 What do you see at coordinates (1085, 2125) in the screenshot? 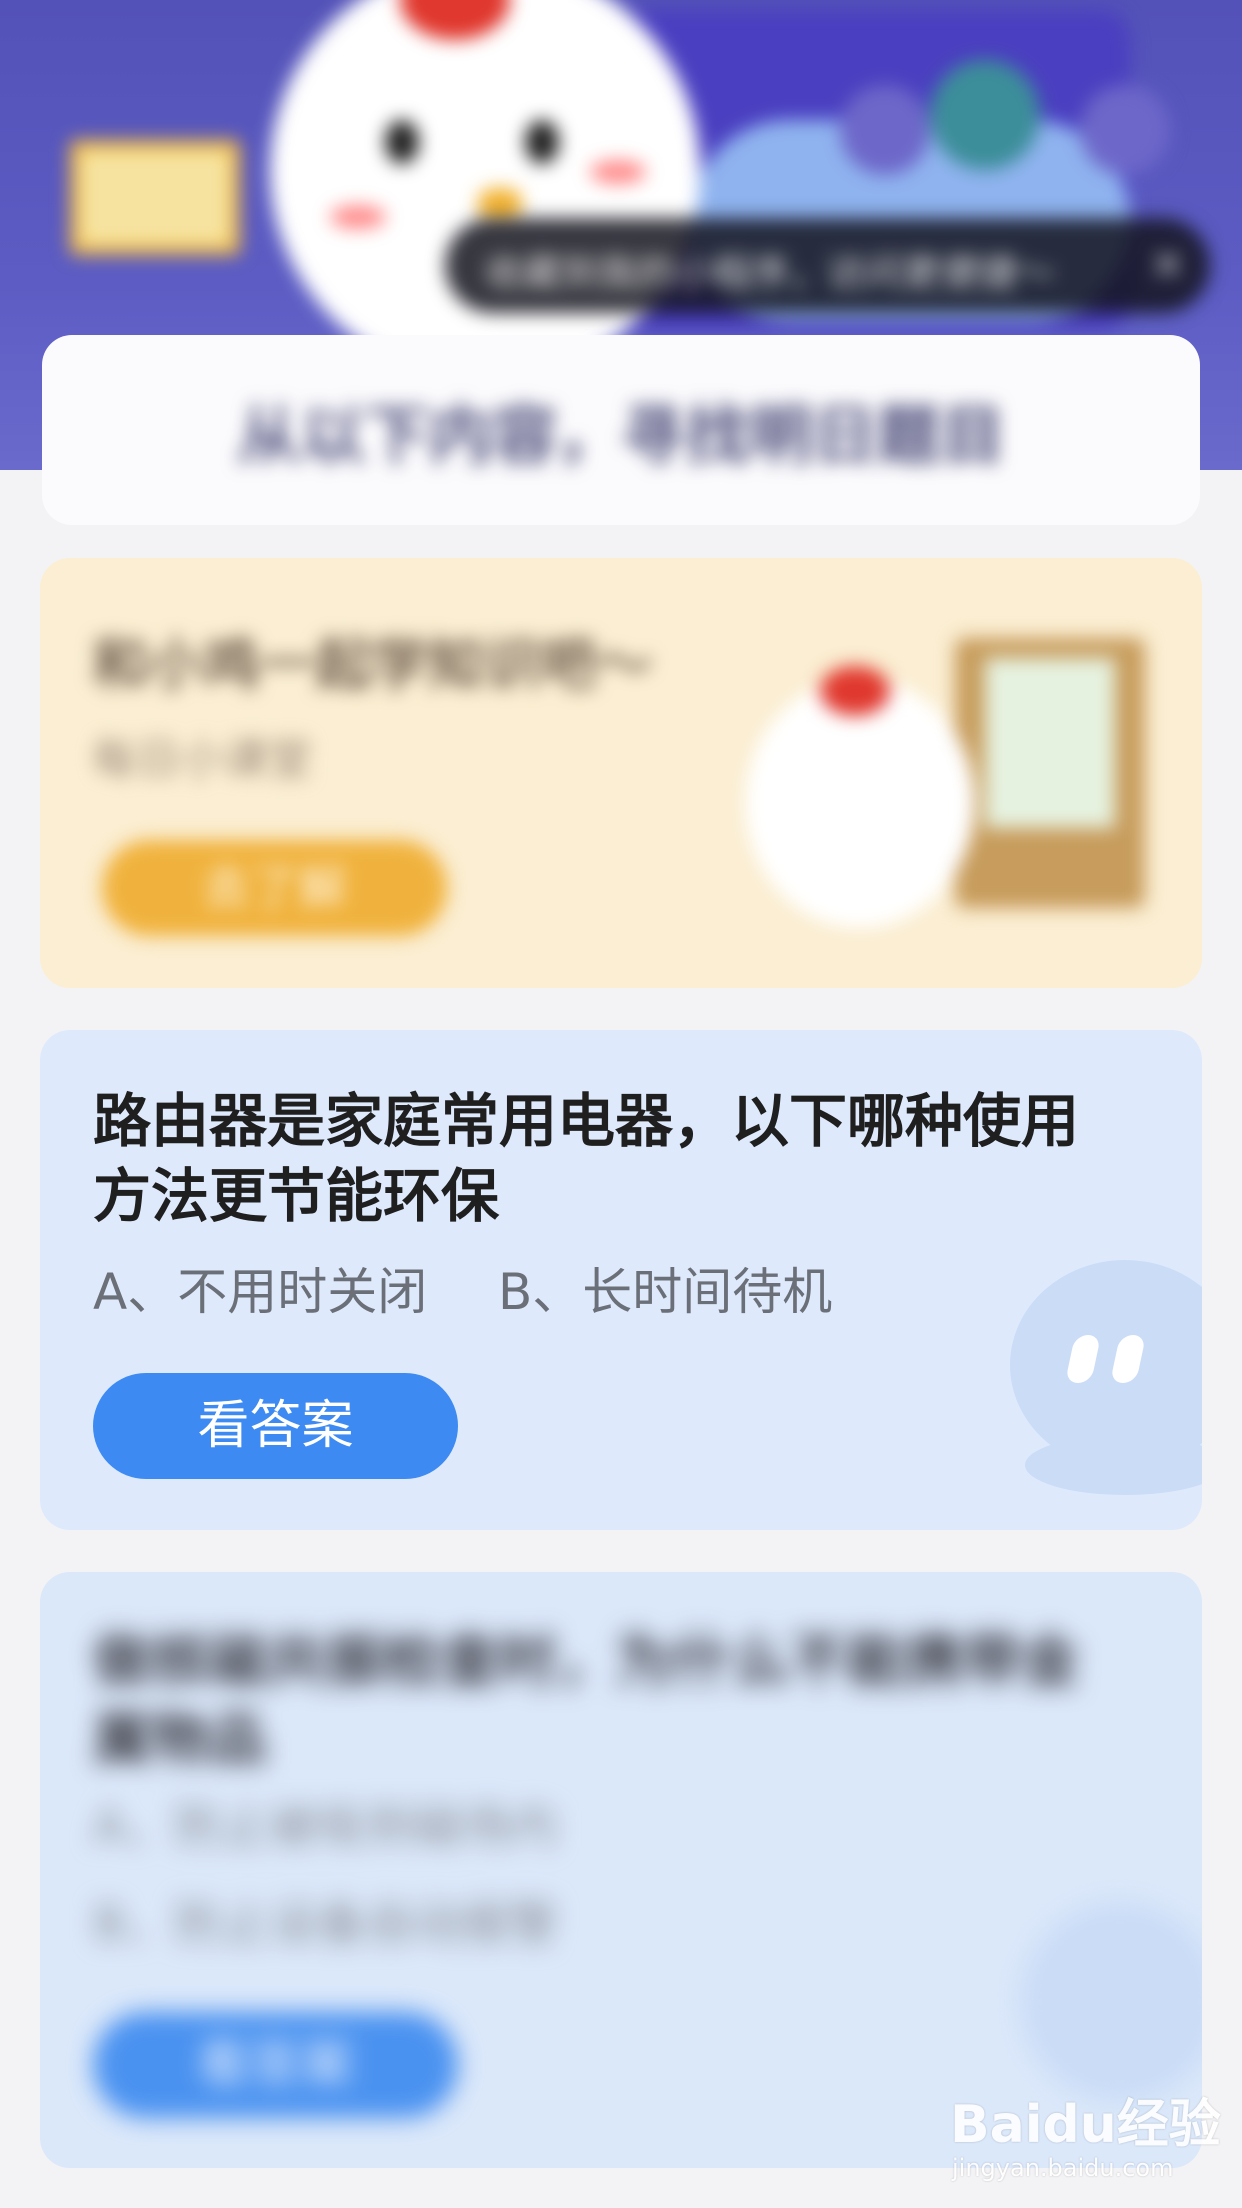
I see `watermark-logo: Baidu经验` at bounding box center [1085, 2125].